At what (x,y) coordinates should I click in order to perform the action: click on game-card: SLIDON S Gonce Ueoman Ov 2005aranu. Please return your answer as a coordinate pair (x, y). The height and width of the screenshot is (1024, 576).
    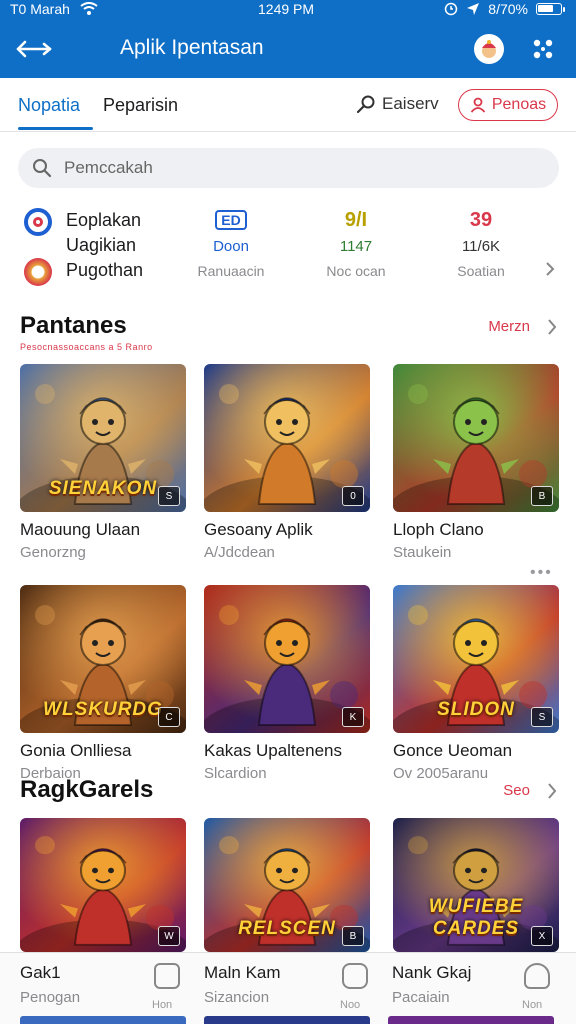
    Looking at the image, I should click on (476, 683).